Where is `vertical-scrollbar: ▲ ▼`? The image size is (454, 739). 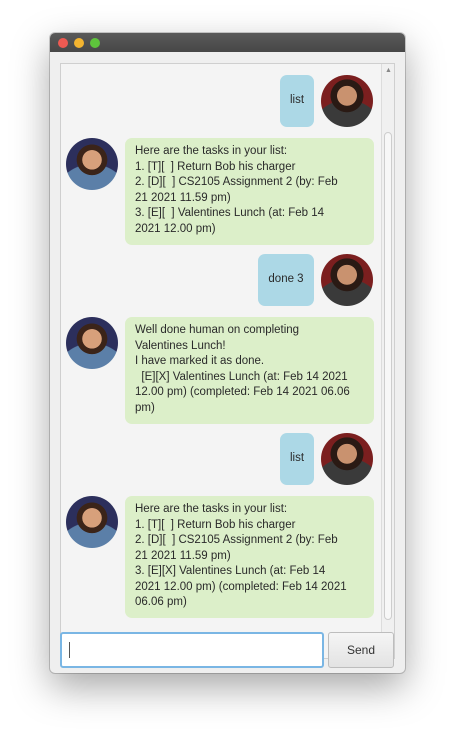 vertical-scrollbar: ▲ ▼ is located at coordinates (387, 361).